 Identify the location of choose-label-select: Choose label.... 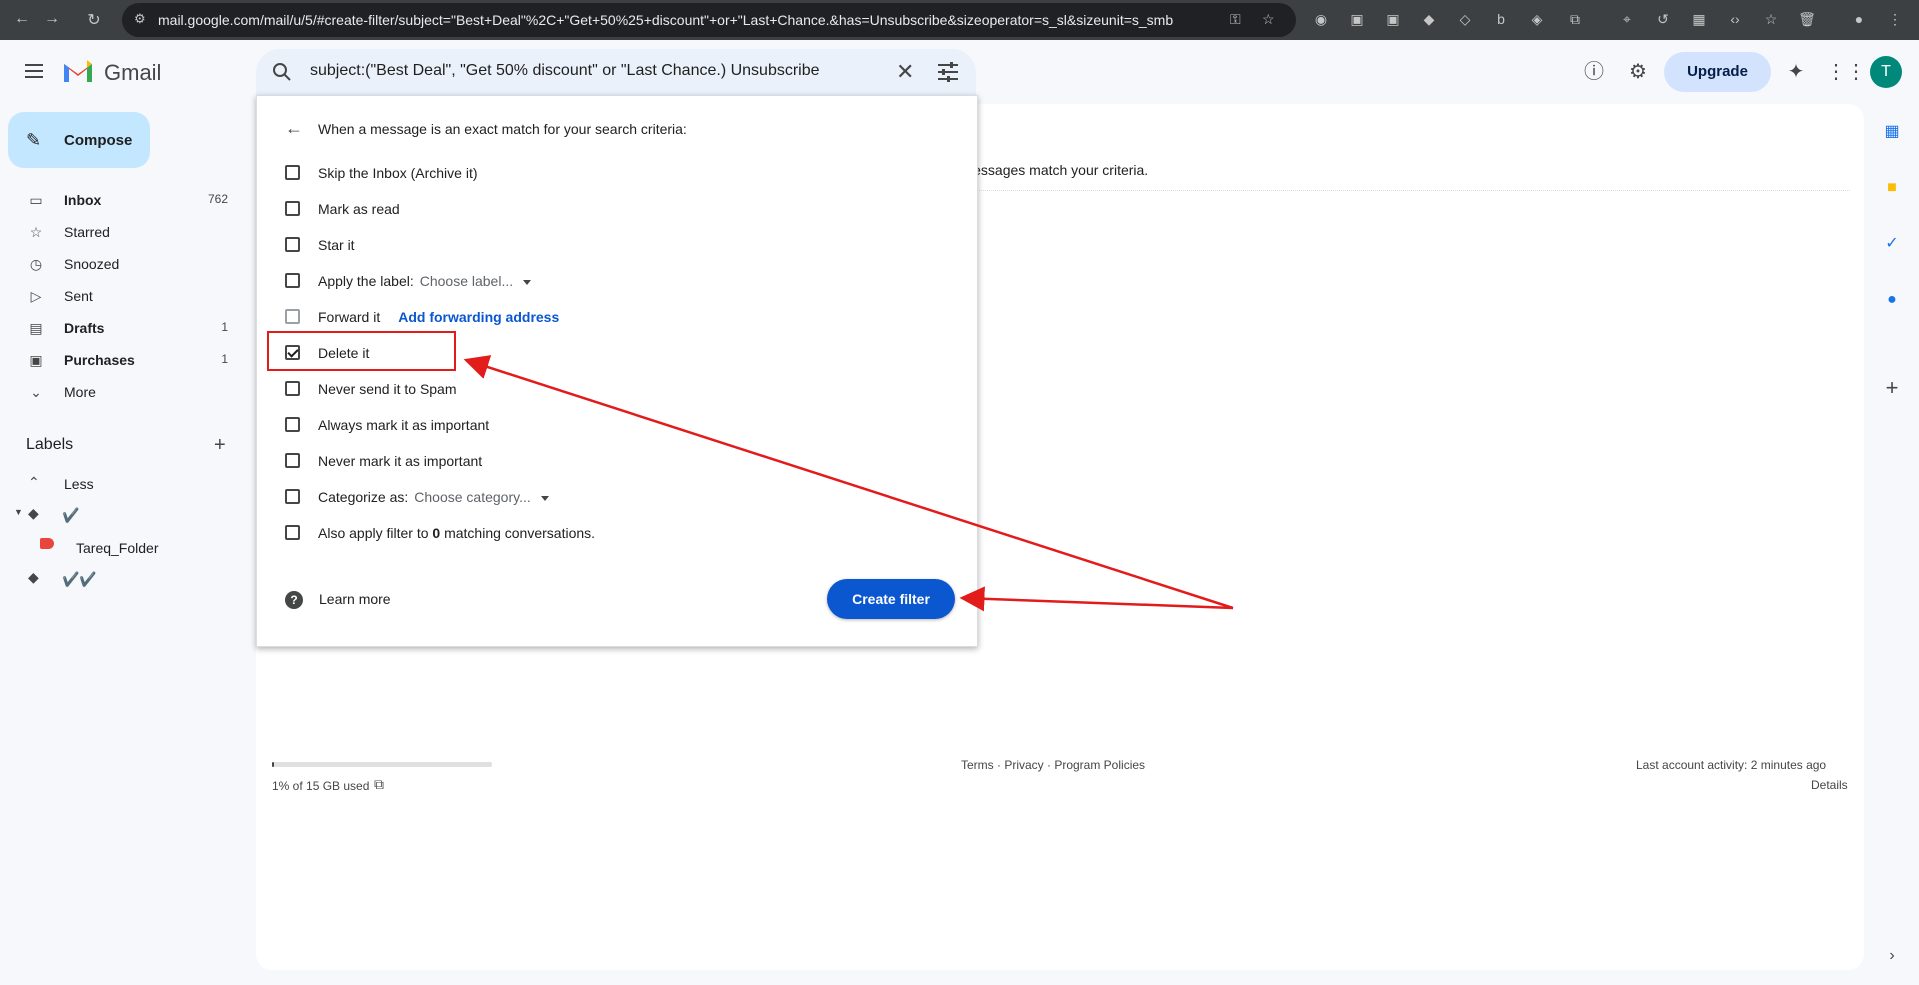
(475, 281).